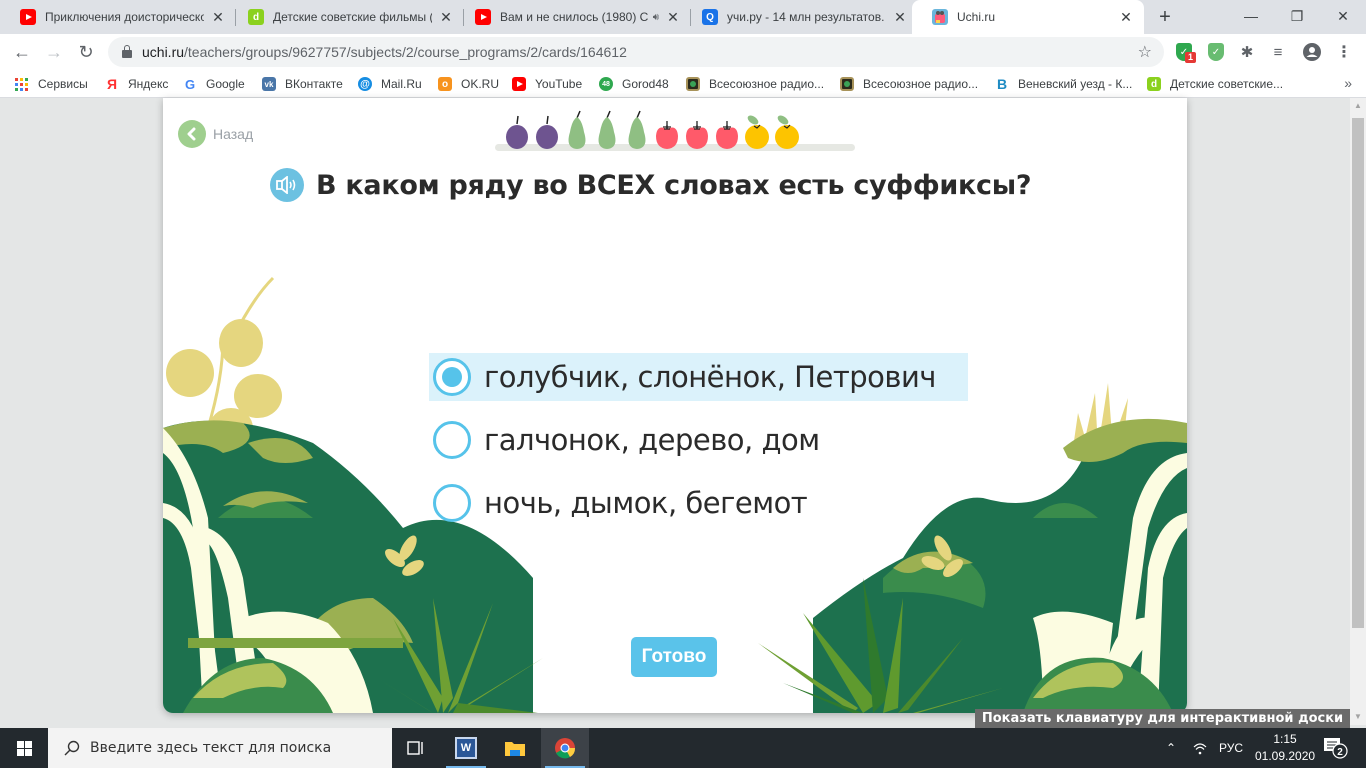  Describe the element at coordinates (806, 17) in the screenshot. I see `tab-title: учи.ру - 14 млн результатов. I` at that location.